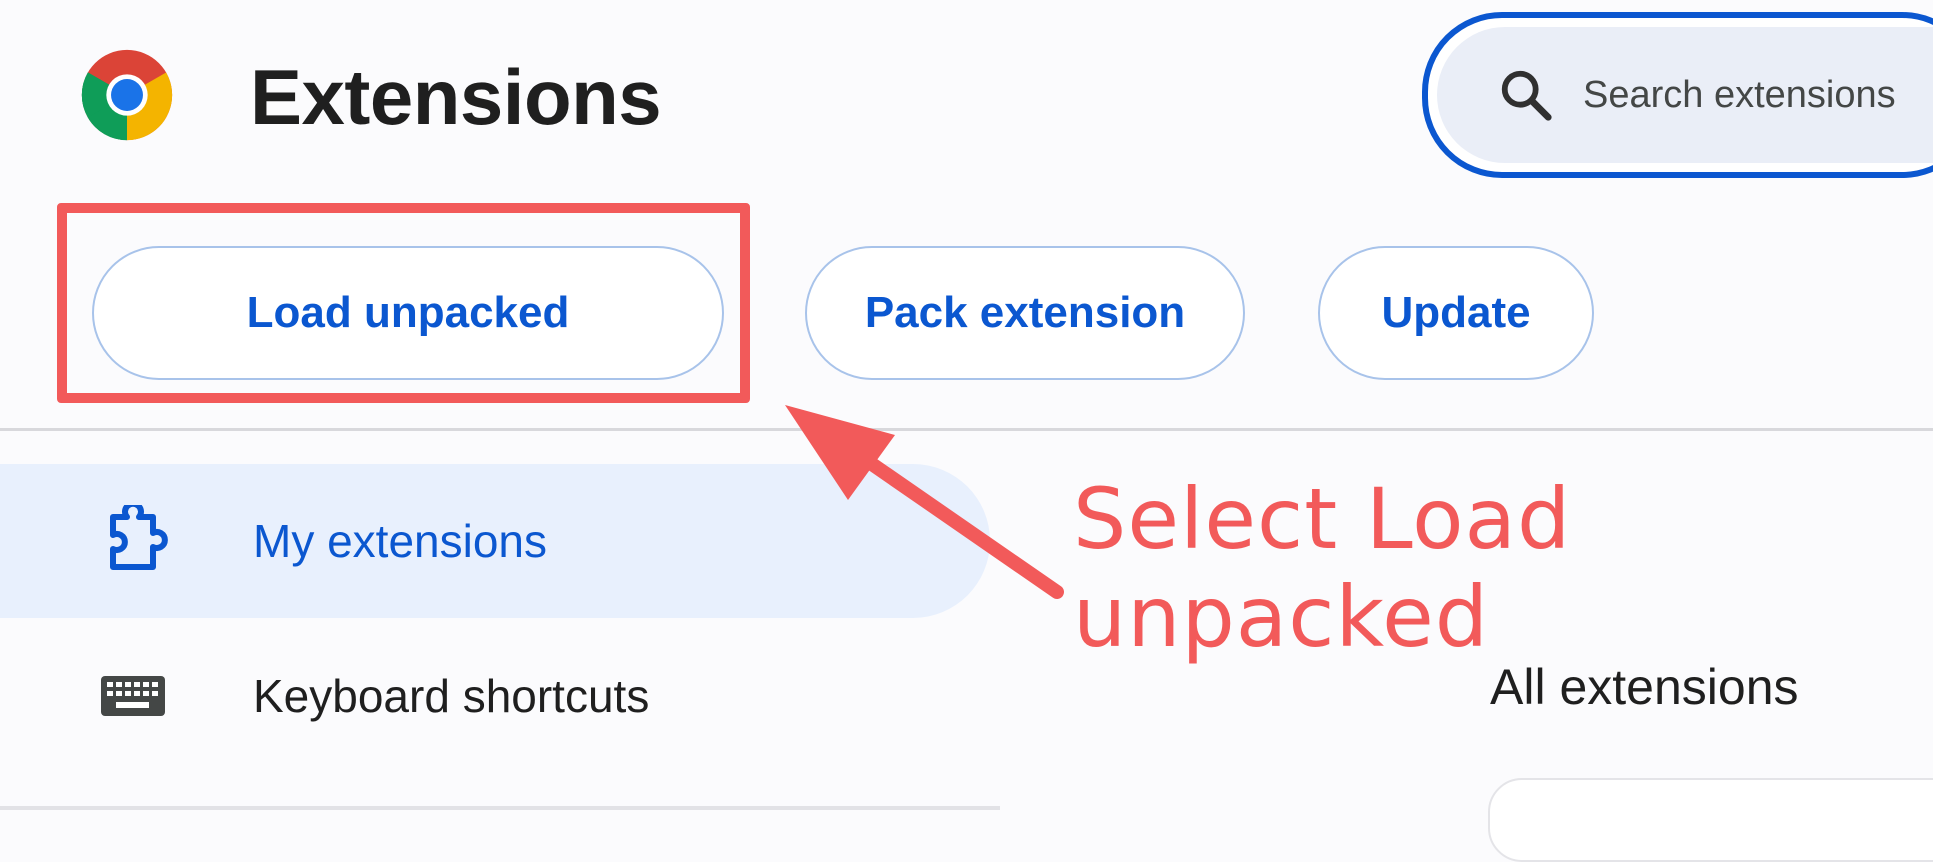 The image size is (1933, 862). Describe the element at coordinates (133, 696) in the screenshot. I see `keyboard-icon` at that location.